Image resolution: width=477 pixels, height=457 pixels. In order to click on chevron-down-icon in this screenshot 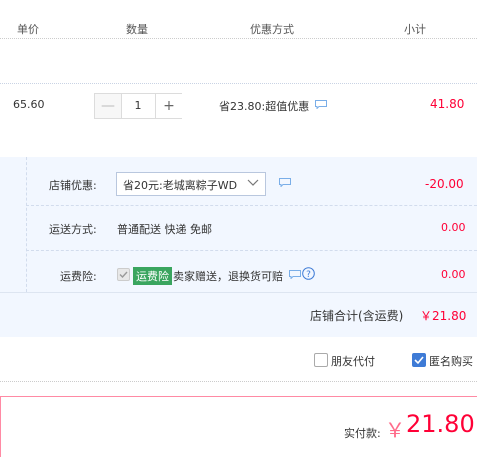, I will do `click(253, 184)`.